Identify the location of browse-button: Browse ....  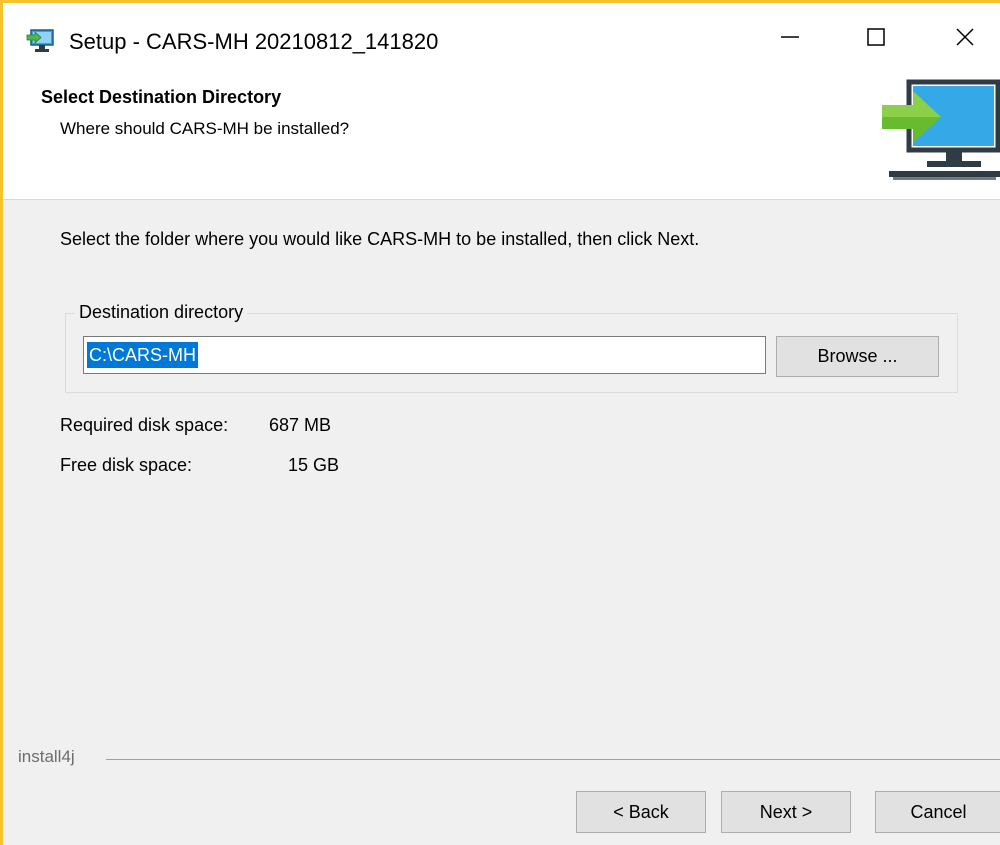
(857, 356).